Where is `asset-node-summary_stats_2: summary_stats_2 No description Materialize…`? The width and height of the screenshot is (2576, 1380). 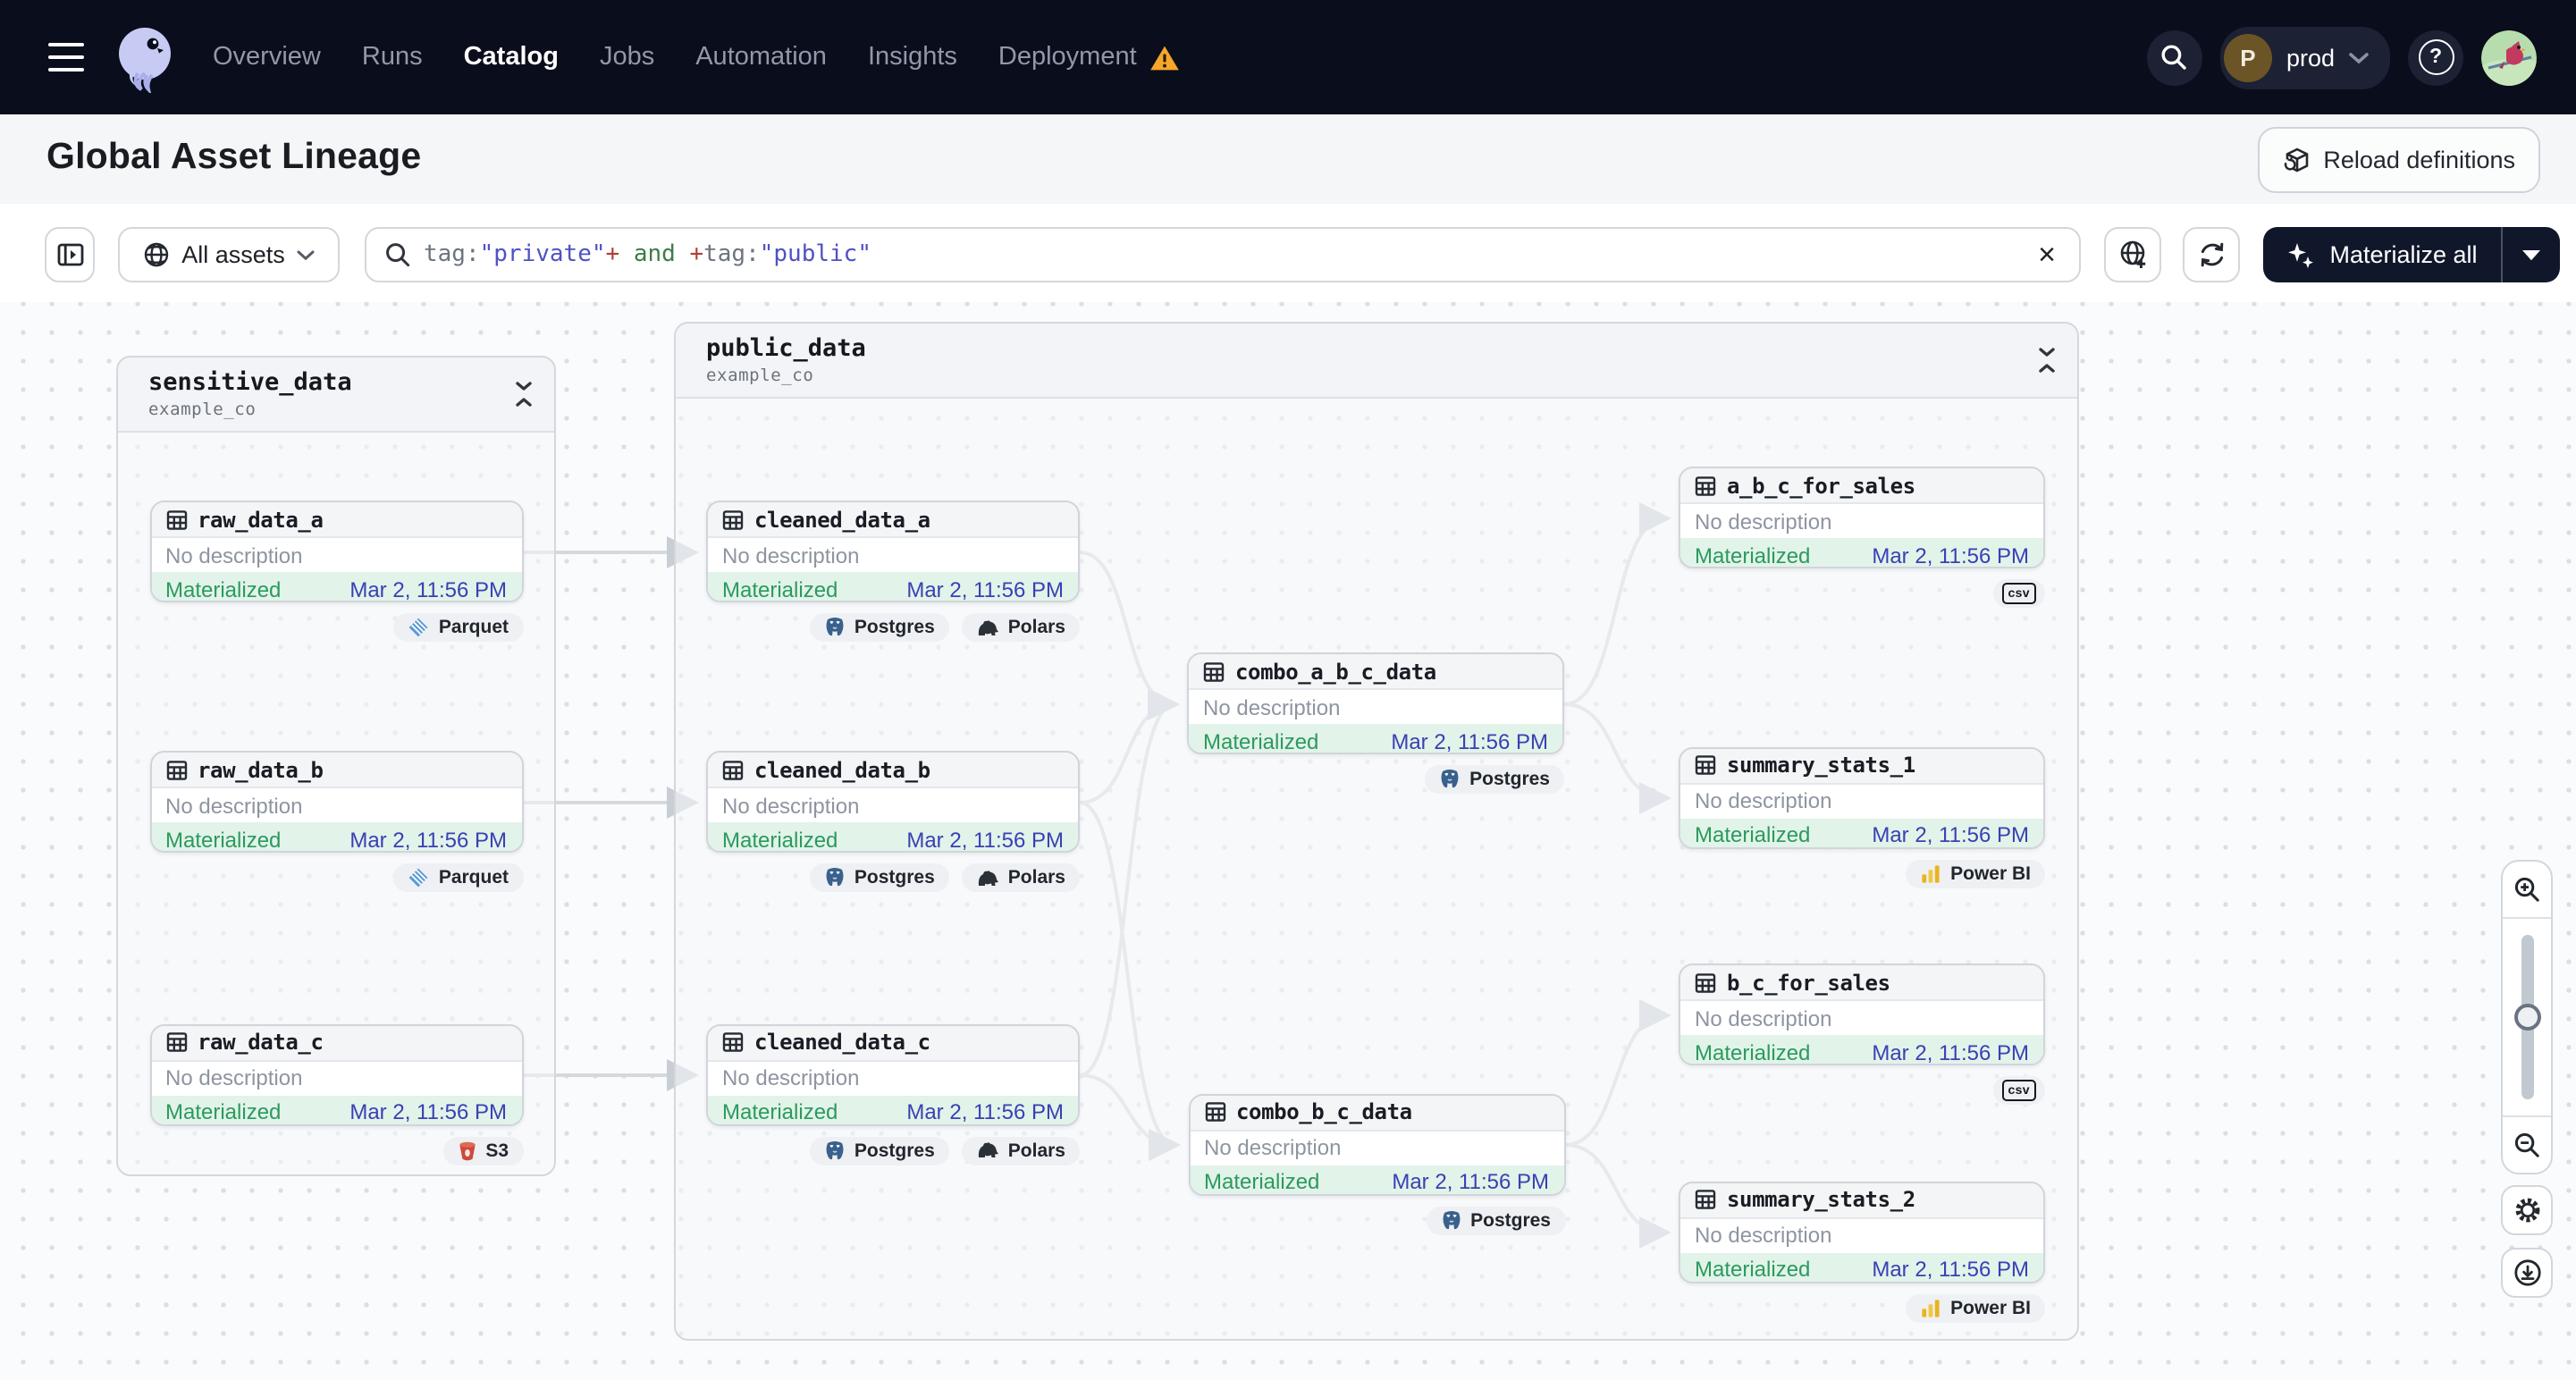 asset-node-summary_stats_2: summary_stats_2 No description Materialize… is located at coordinates (1862, 1232).